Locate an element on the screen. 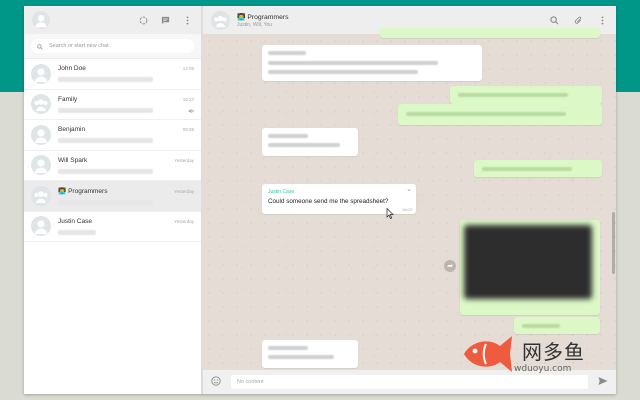  chat-name: Will Spark is located at coordinates (73, 160).